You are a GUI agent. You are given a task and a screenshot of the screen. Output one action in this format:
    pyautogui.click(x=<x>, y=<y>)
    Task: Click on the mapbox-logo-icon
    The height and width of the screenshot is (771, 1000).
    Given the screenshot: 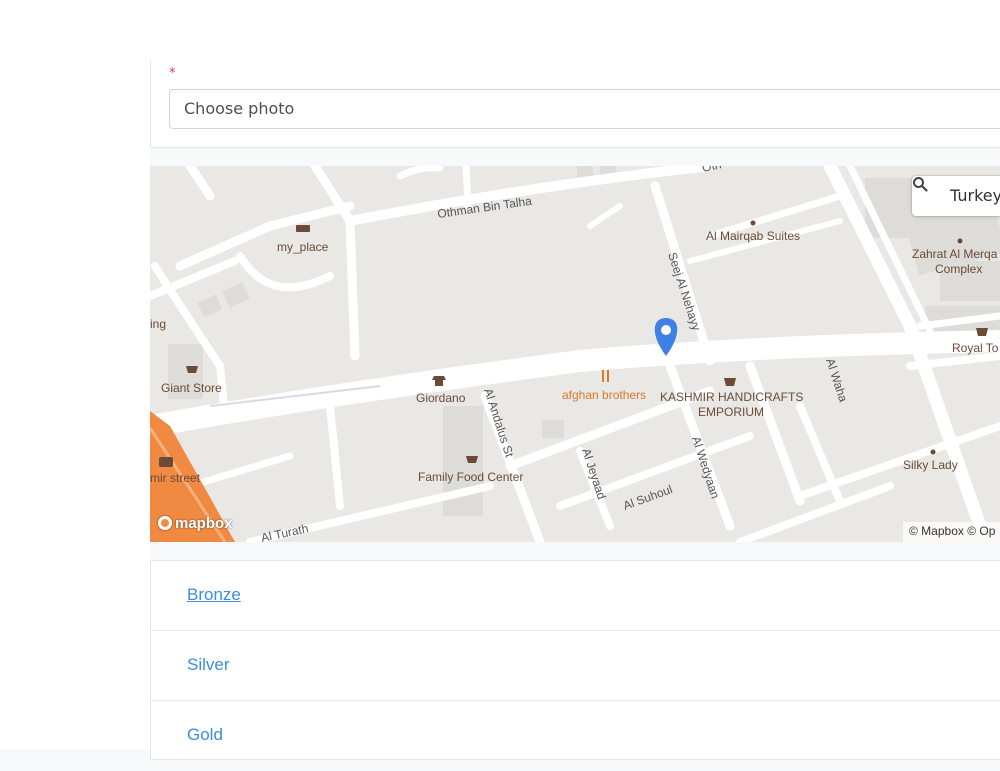 What is the action you would take?
    pyautogui.click(x=165, y=523)
    